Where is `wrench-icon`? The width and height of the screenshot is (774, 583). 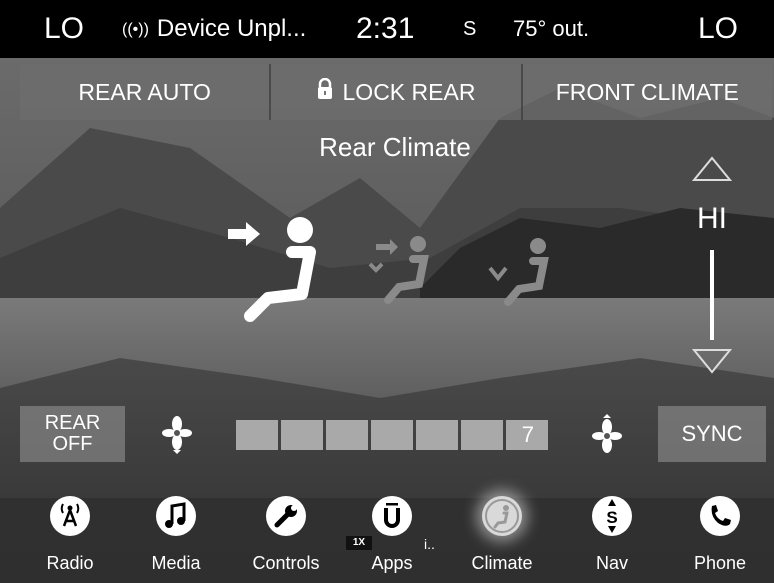
wrench-icon is located at coordinates (285, 516).